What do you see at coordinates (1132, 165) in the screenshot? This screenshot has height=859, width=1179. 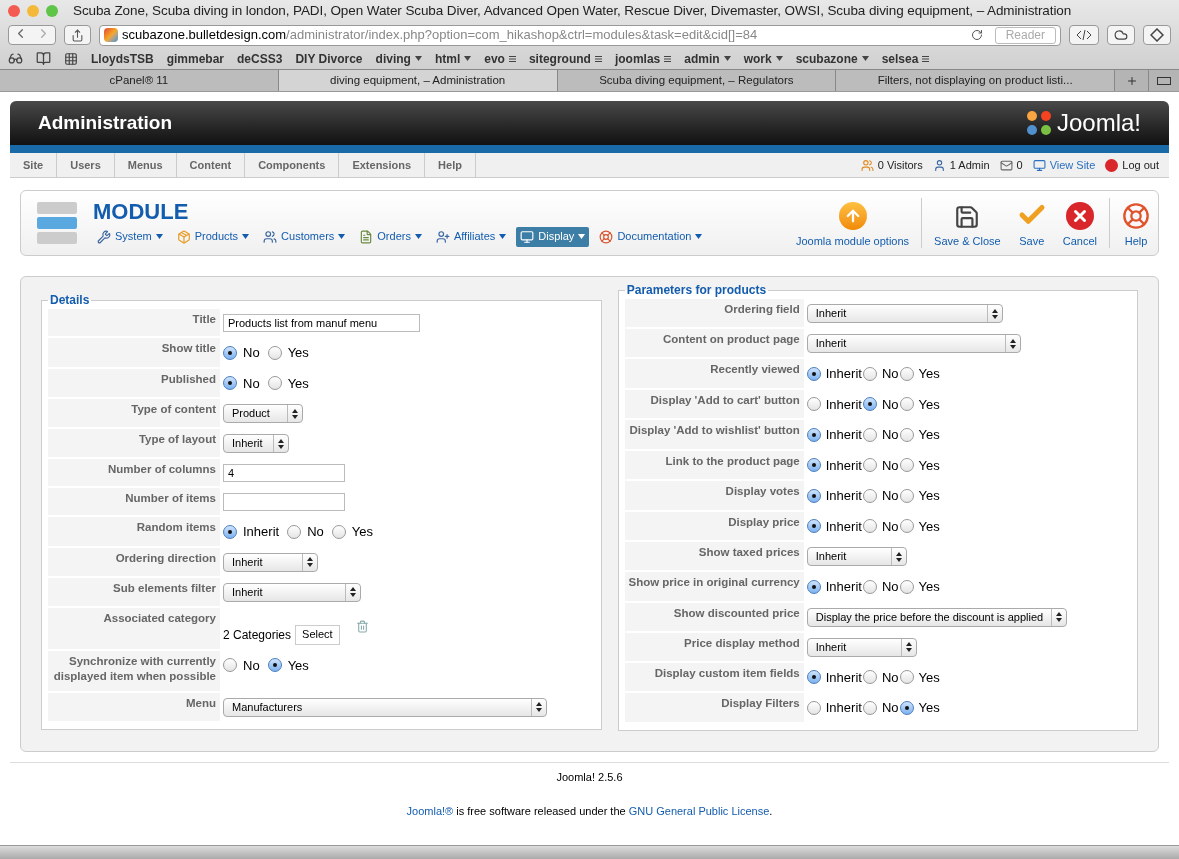 I see `status-item: Log out` at bounding box center [1132, 165].